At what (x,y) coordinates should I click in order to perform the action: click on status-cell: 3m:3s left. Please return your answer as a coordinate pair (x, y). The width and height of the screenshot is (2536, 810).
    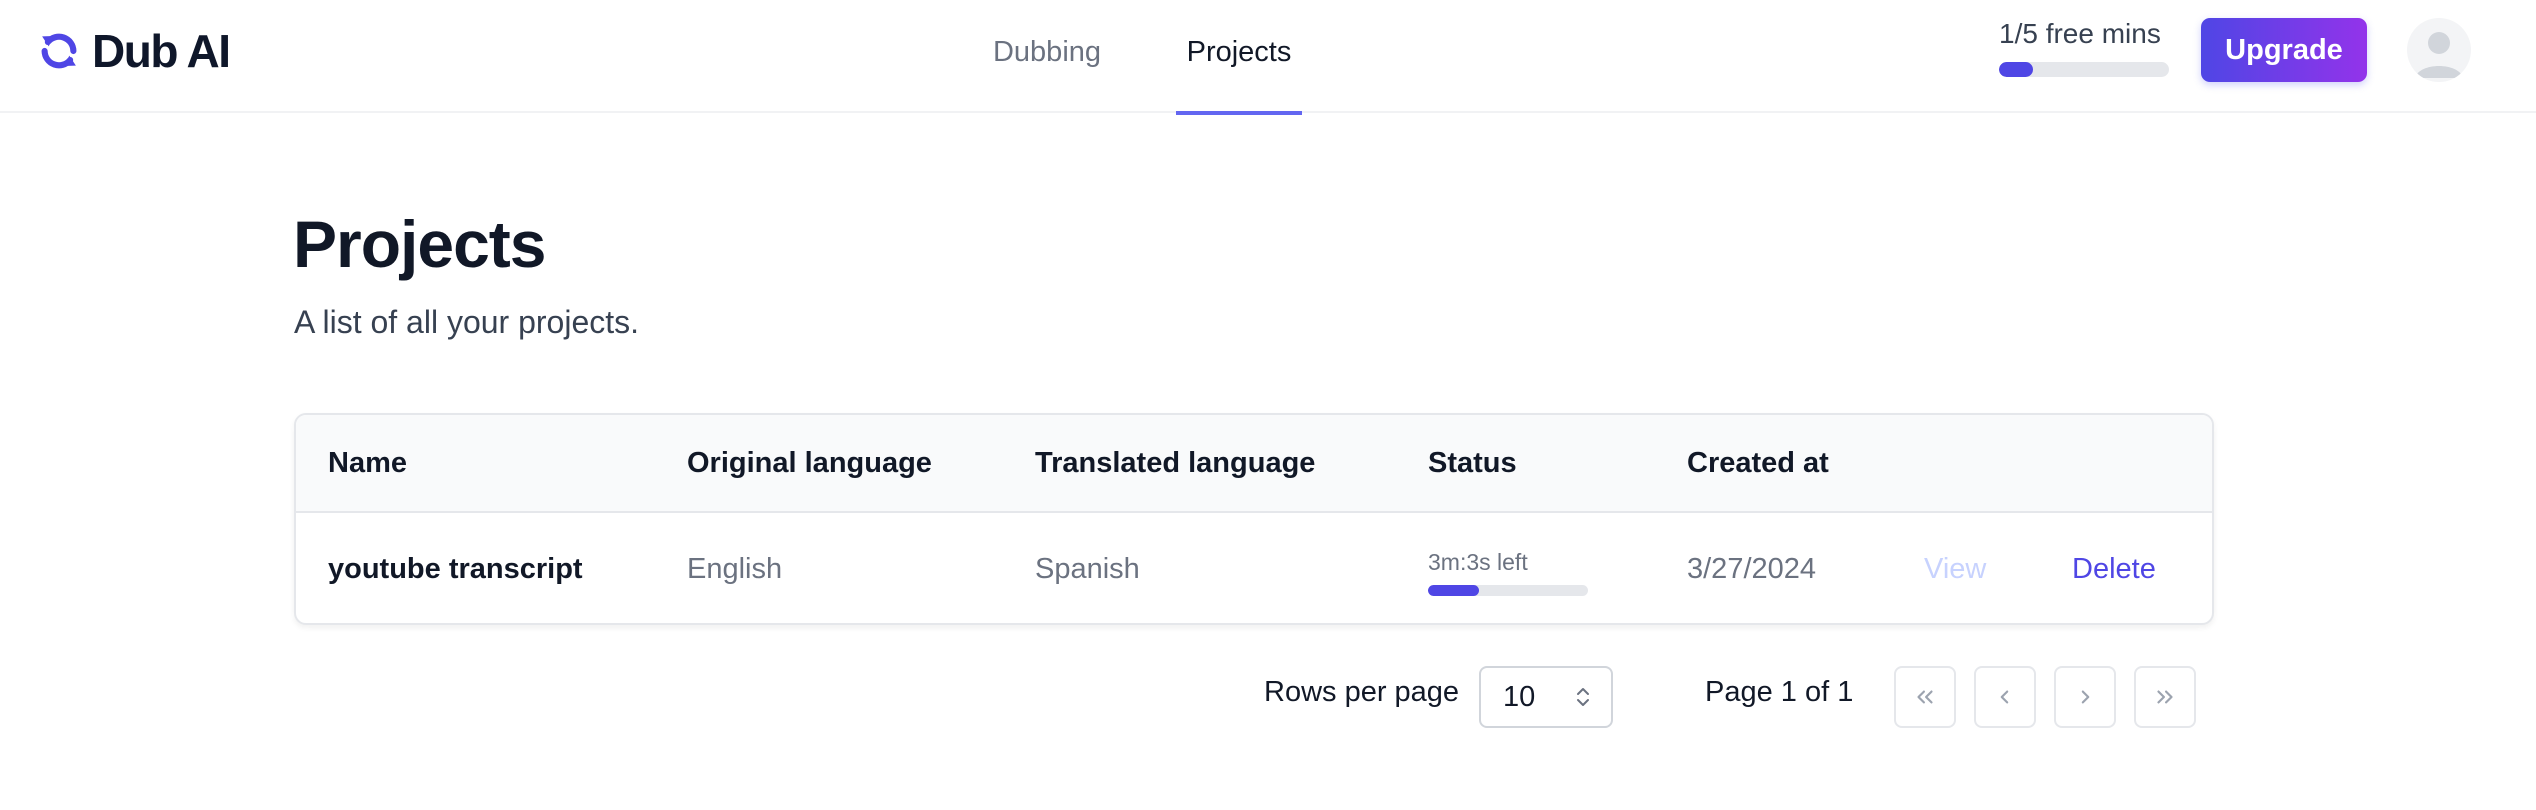
    Looking at the image, I should click on (1508, 572).